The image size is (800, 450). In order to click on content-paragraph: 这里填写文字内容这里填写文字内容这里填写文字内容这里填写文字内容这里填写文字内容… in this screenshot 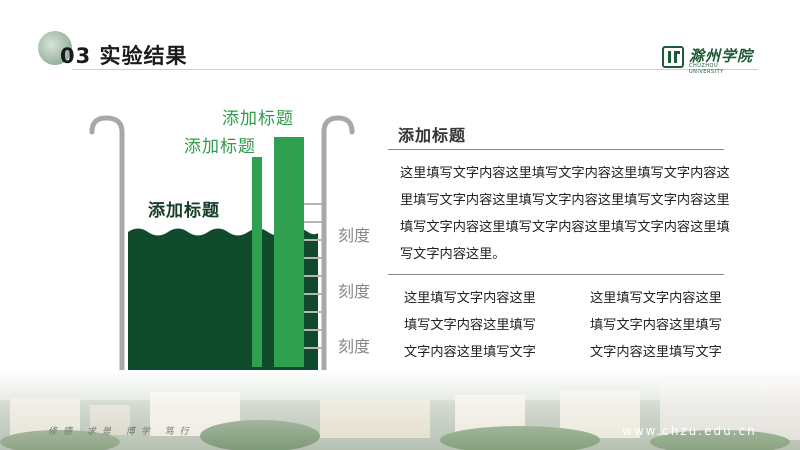, I will do `click(565, 214)`.